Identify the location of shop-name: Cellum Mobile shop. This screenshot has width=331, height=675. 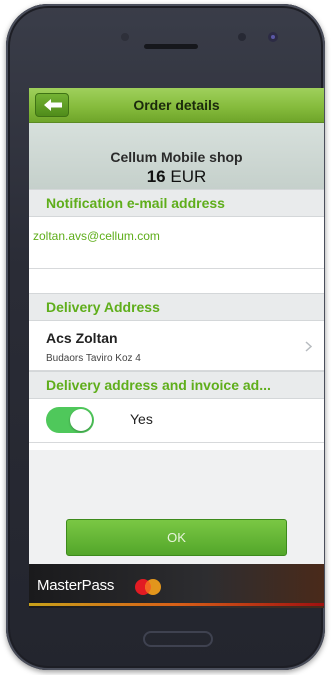
(176, 157).